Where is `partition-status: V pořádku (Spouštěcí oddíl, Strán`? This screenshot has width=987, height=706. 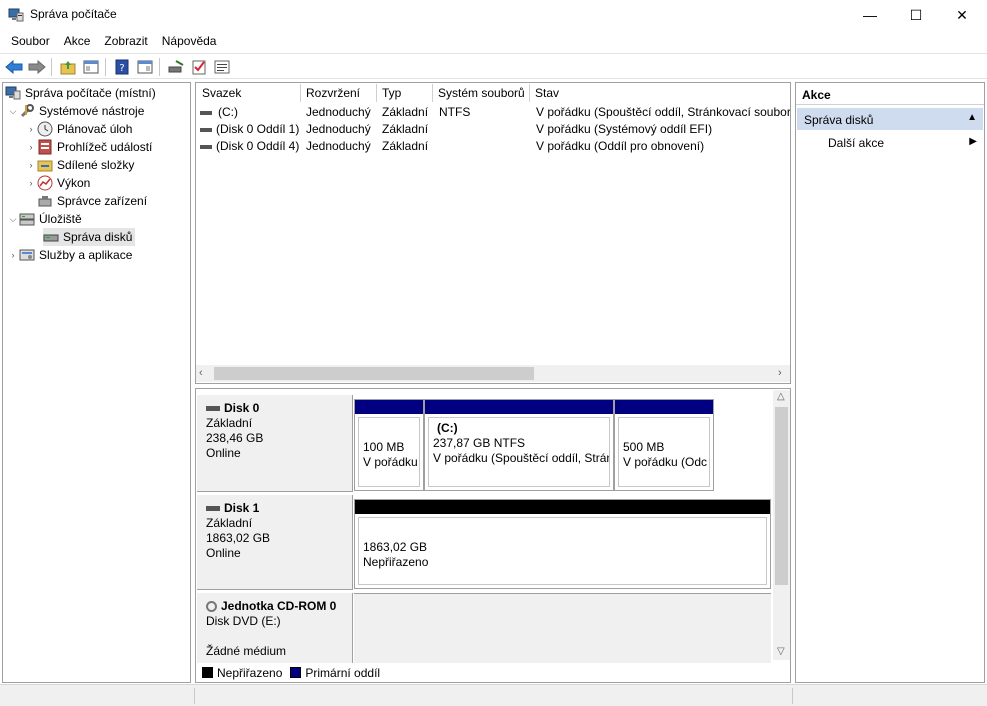
partition-status: V pořádku (Spouštěcí oddíl, Strán is located at coordinates (521, 458).